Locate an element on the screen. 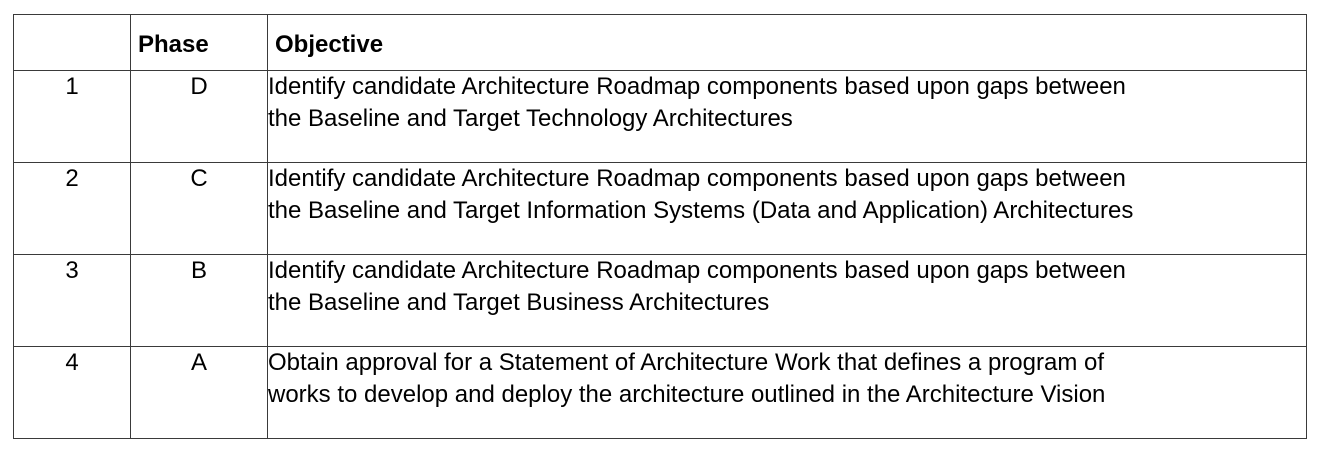  row-number: 1 is located at coordinates (72, 116).